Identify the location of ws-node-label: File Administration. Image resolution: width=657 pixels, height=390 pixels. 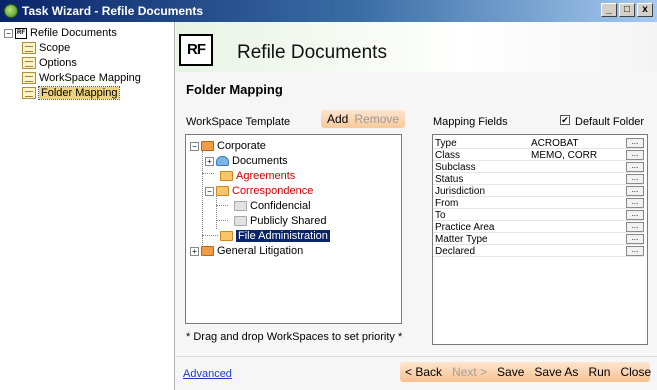
(283, 236).